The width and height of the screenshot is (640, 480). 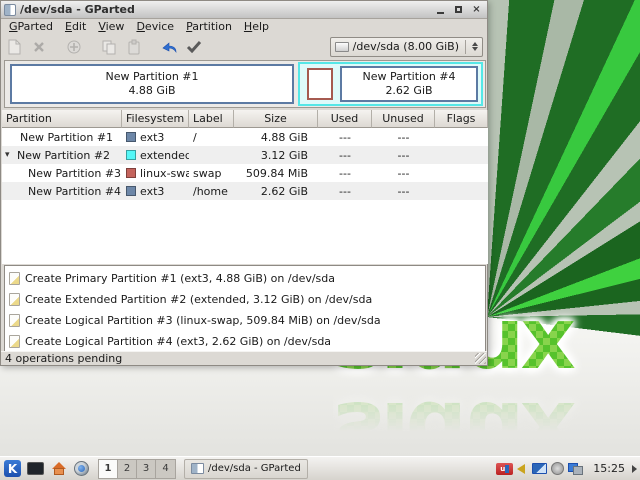 What do you see at coordinates (558, 468) in the screenshot?
I see `clipboard-icon` at bounding box center [558, 468].